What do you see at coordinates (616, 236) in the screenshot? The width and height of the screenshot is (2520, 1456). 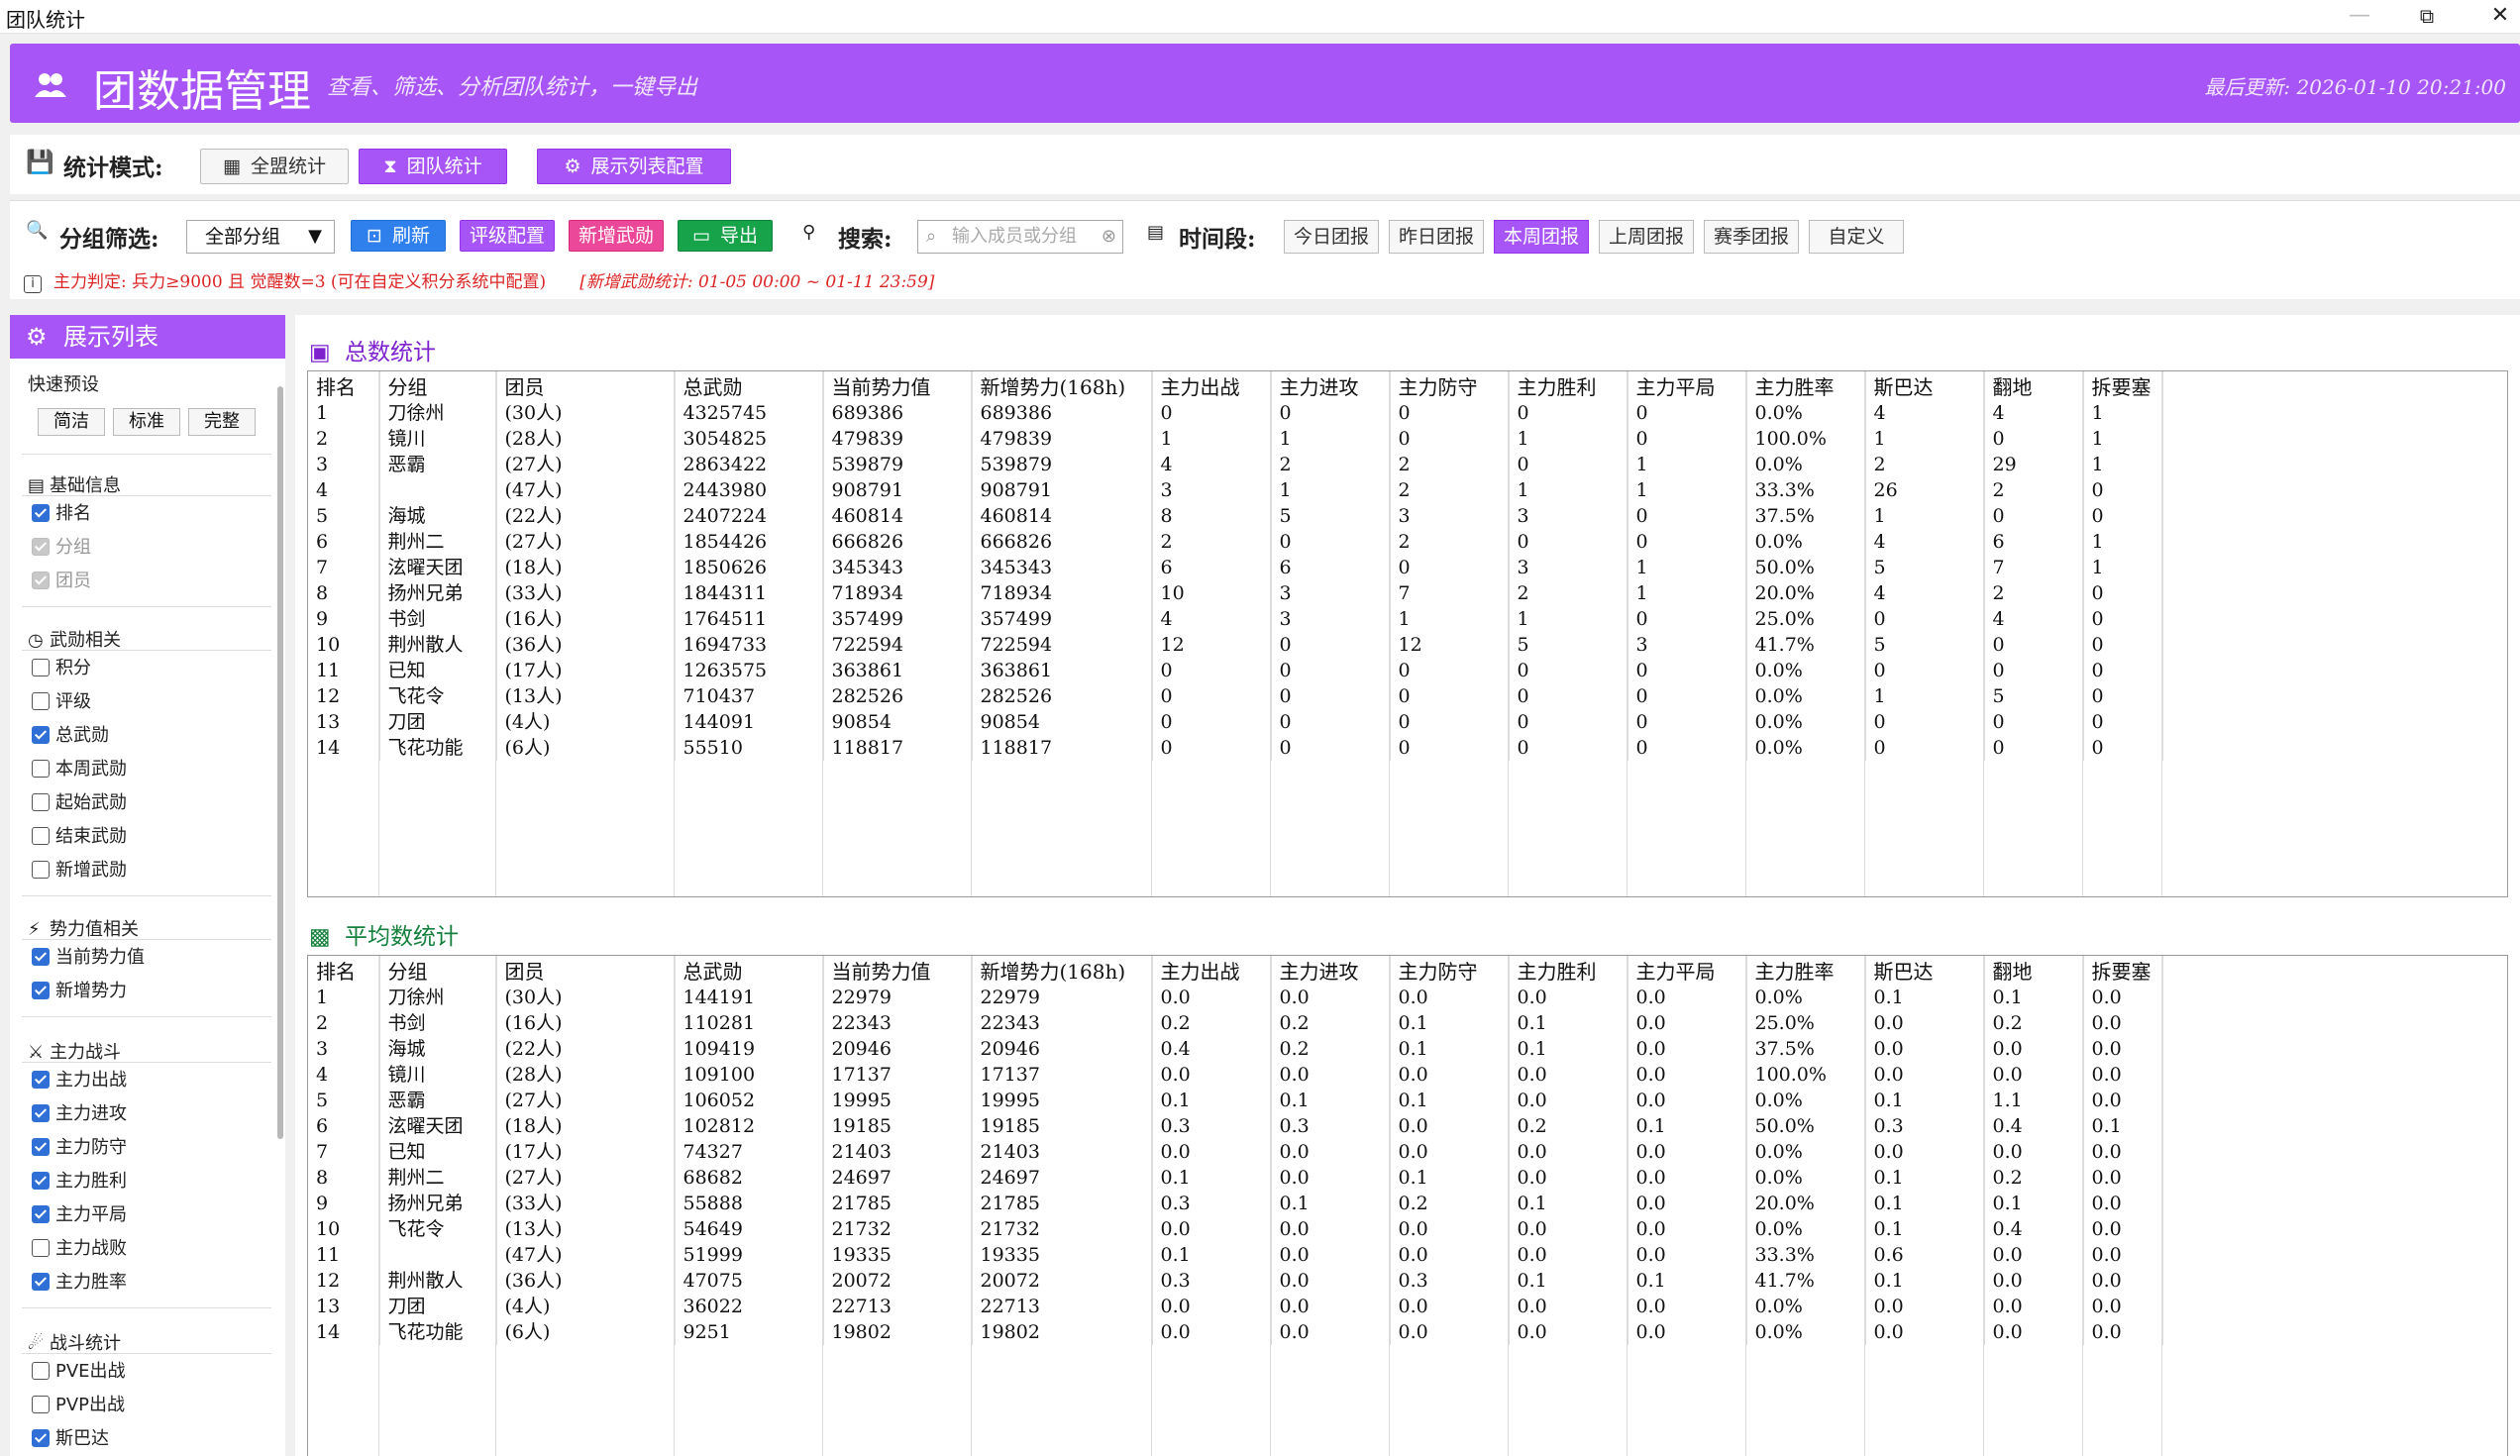 I see `add-merit-button: 新增武勋` at bounding box center [616, 236].